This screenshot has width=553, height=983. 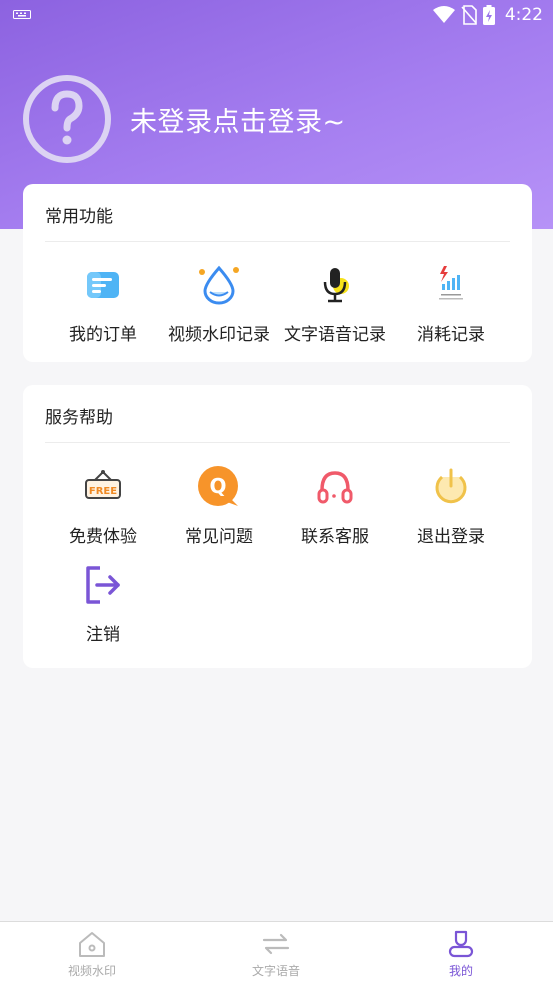 I want to click on swap-arrows-icon, so click(x=276, y=944).